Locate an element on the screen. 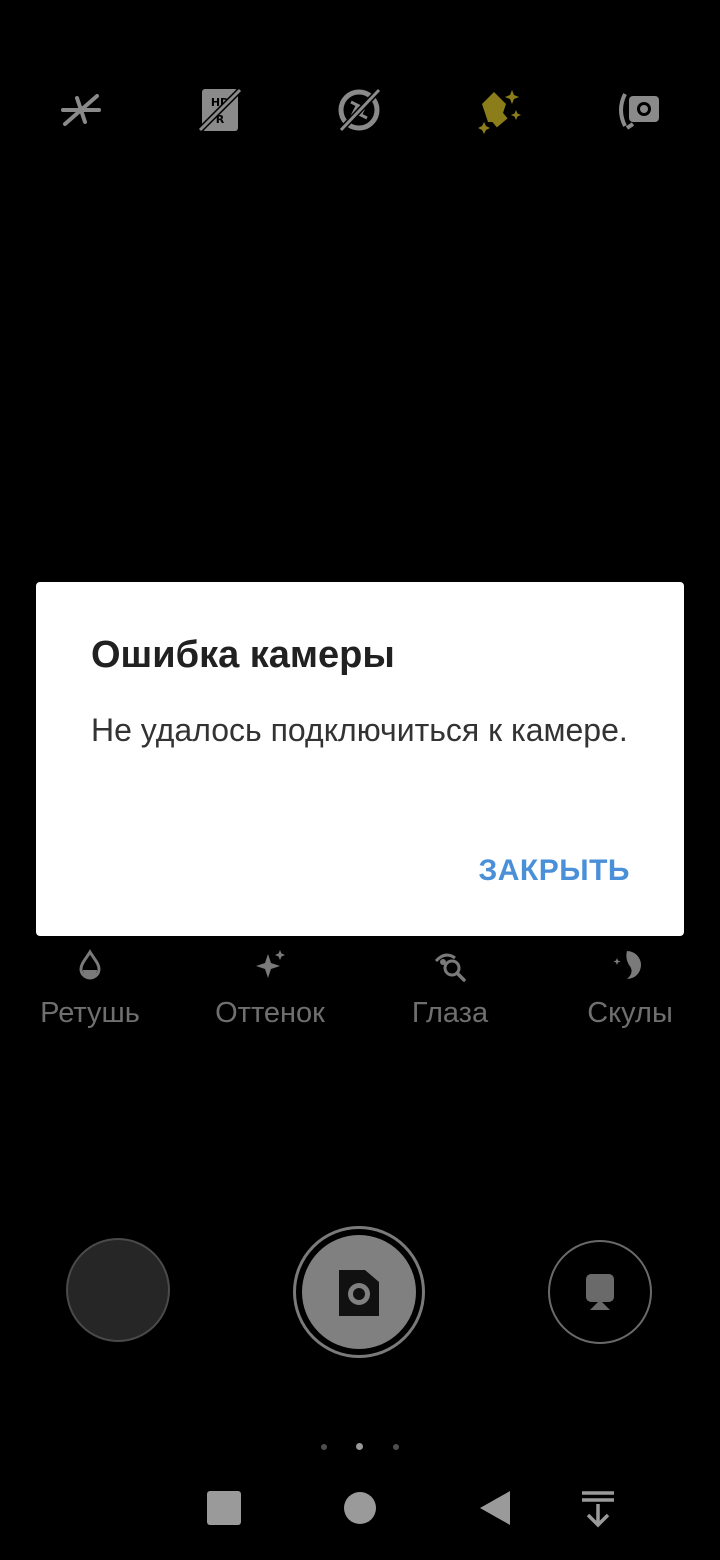 This screenshot has width=720, height=1560. beauty-option-tone: Оттенок is located at coordinates (270, 987).